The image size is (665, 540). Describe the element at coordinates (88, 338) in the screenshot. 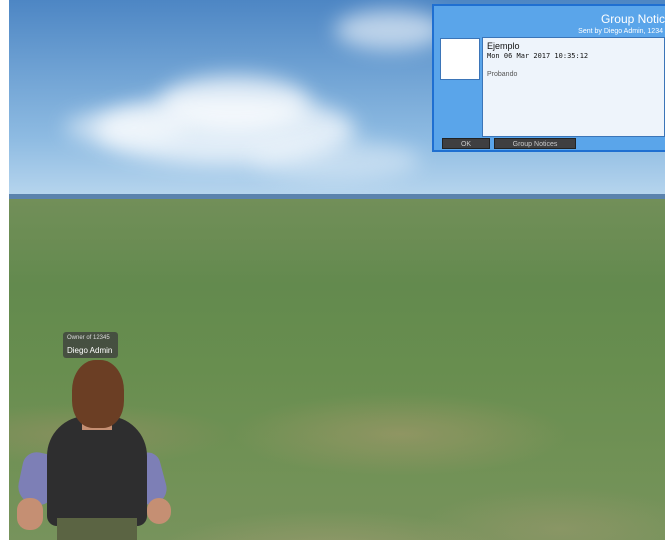

I see `avatar-owner-label: Owner of 12345` at that location.